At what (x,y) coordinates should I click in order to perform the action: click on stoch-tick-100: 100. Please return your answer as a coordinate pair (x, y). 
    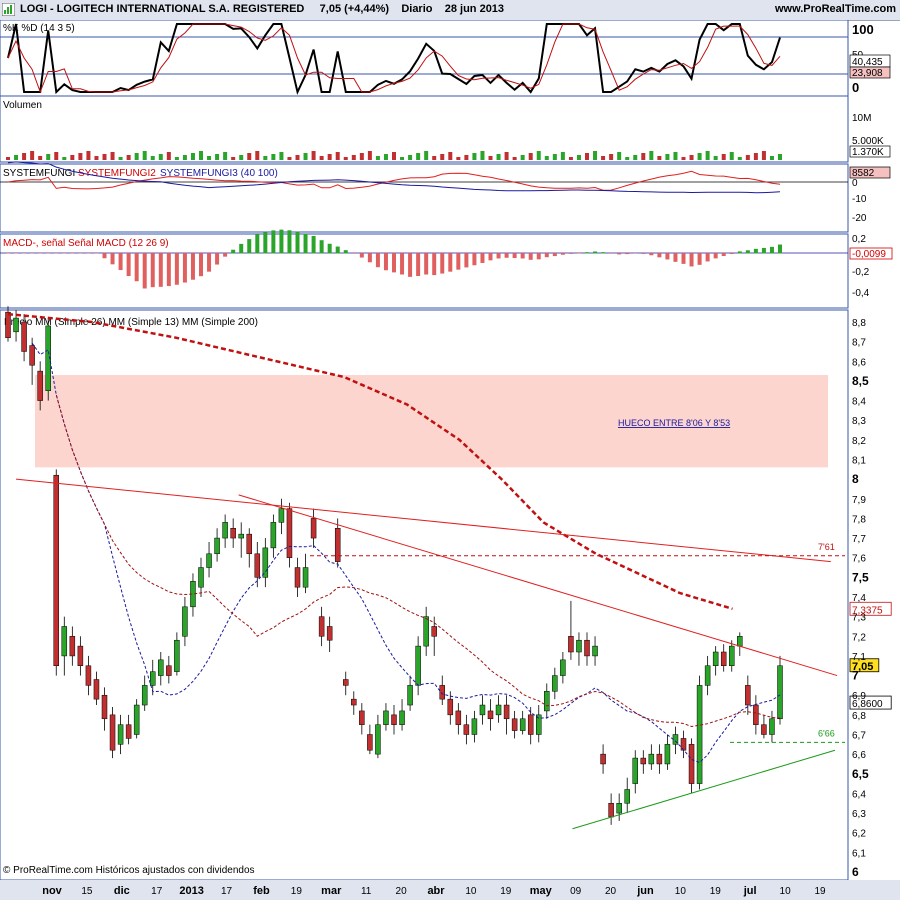
    Looking at the image, I should click on (863, 29).